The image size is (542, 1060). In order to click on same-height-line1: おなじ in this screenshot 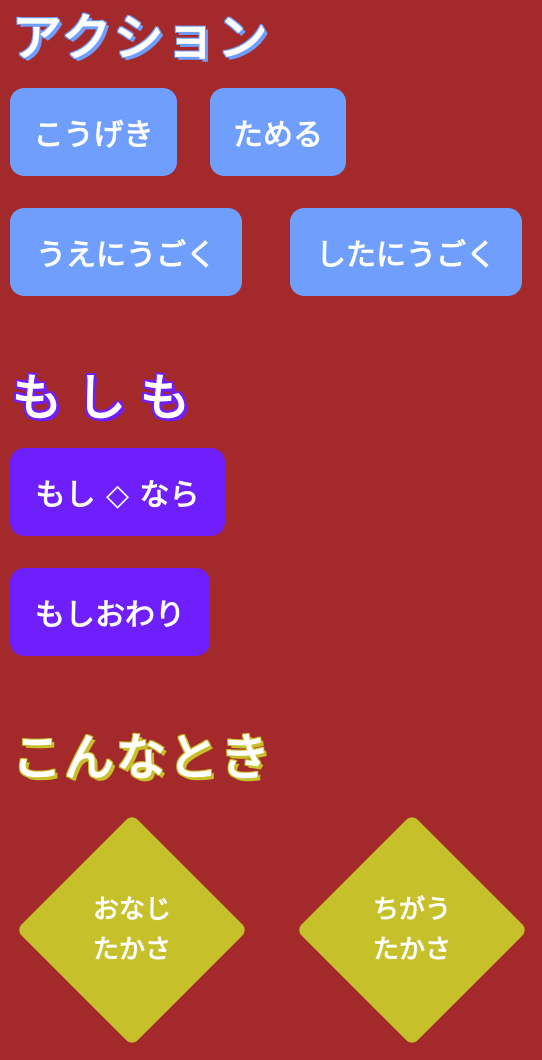, I will do `click(131, 910)`.